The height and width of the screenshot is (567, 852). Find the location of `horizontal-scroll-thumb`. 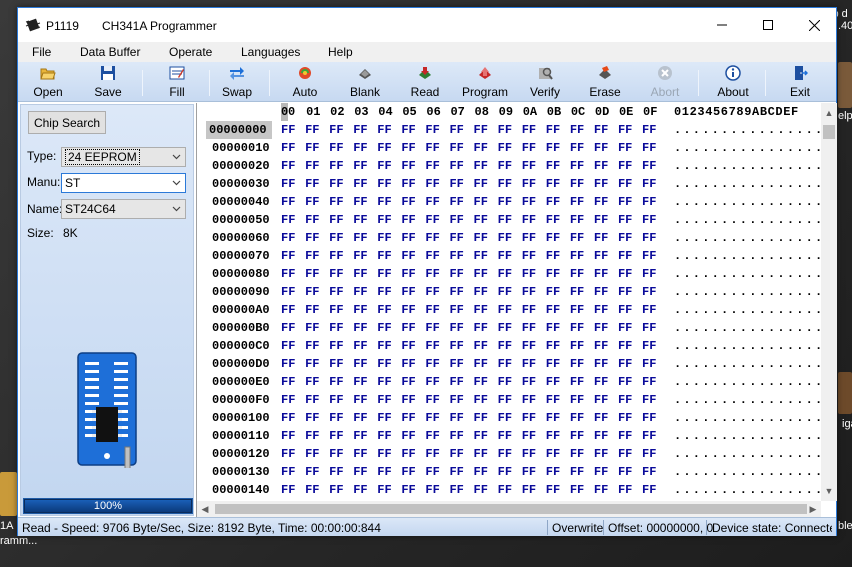

horizontal-scroll-thumb is located at coordinates (511, 509).